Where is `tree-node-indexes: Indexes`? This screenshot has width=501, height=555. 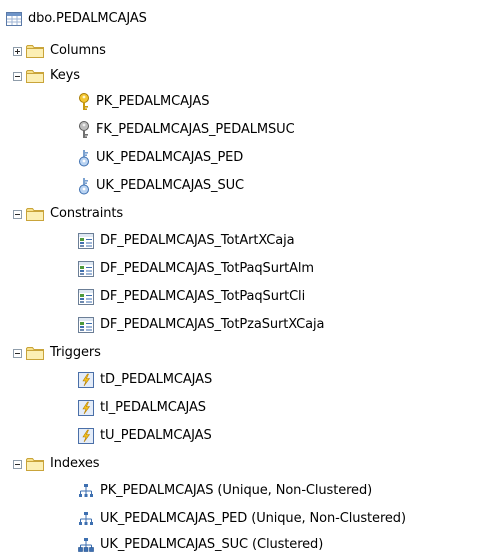
tree-node-indexes: Indexes is located at coordinates (56, 464).